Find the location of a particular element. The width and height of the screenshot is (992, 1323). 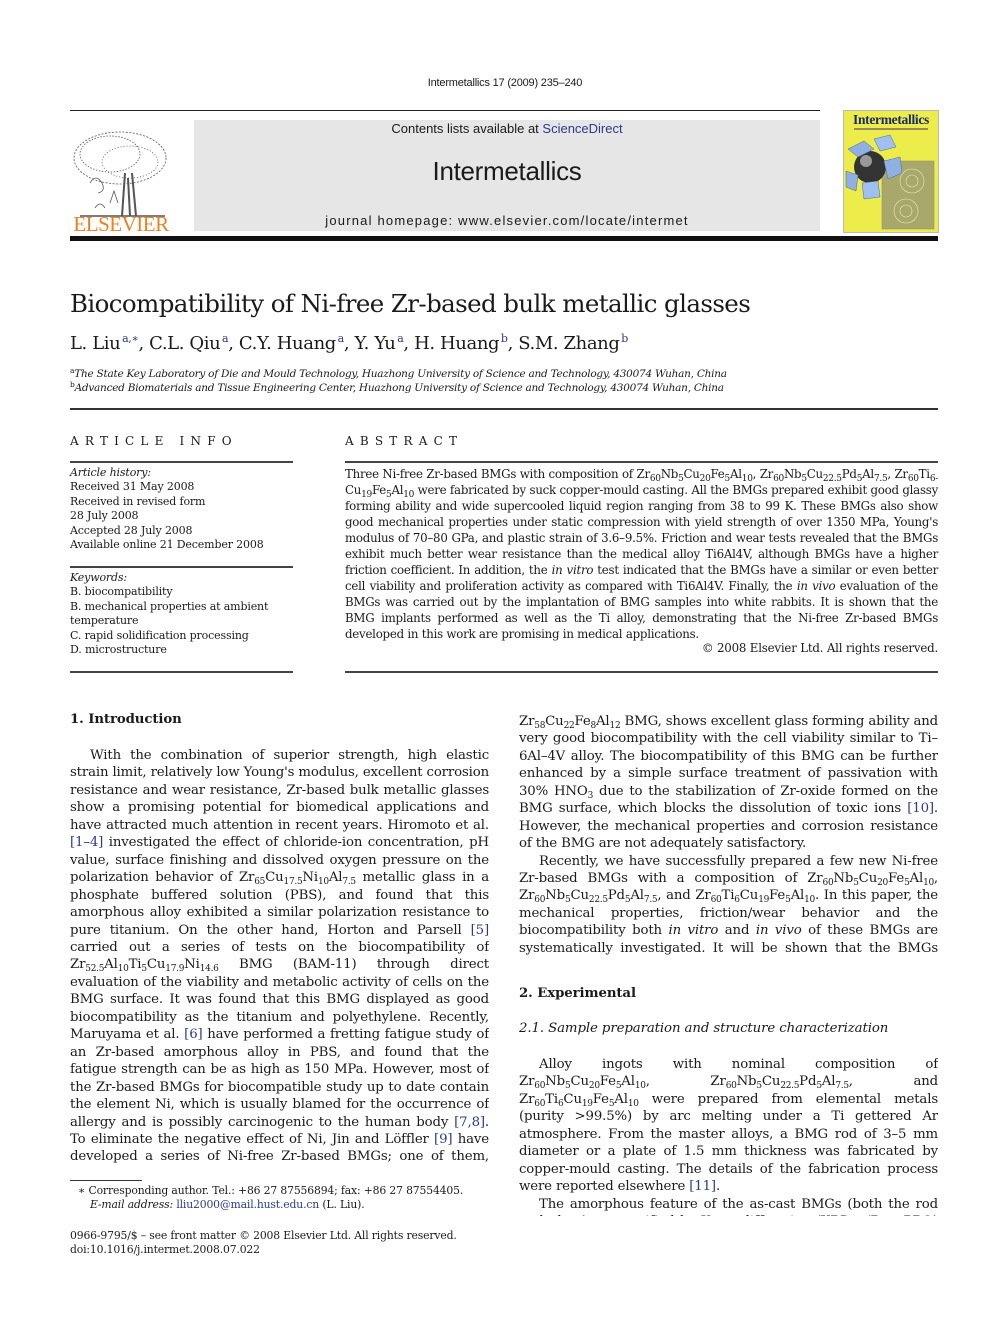

text-fragment: . is located at coordinates (718, 1187).